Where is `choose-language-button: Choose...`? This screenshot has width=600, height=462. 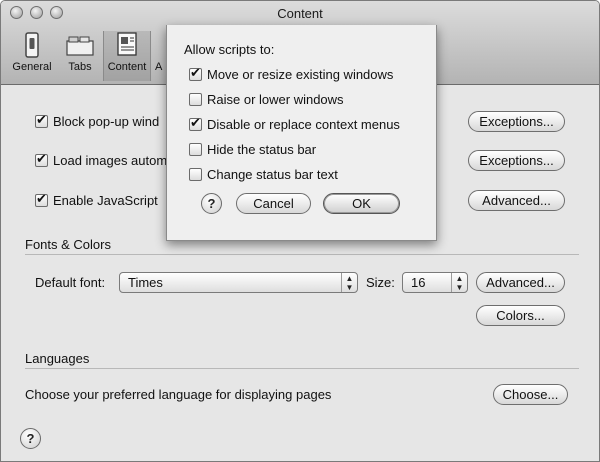 choose-language-button: Choose... is located at coordinates (530, 394).